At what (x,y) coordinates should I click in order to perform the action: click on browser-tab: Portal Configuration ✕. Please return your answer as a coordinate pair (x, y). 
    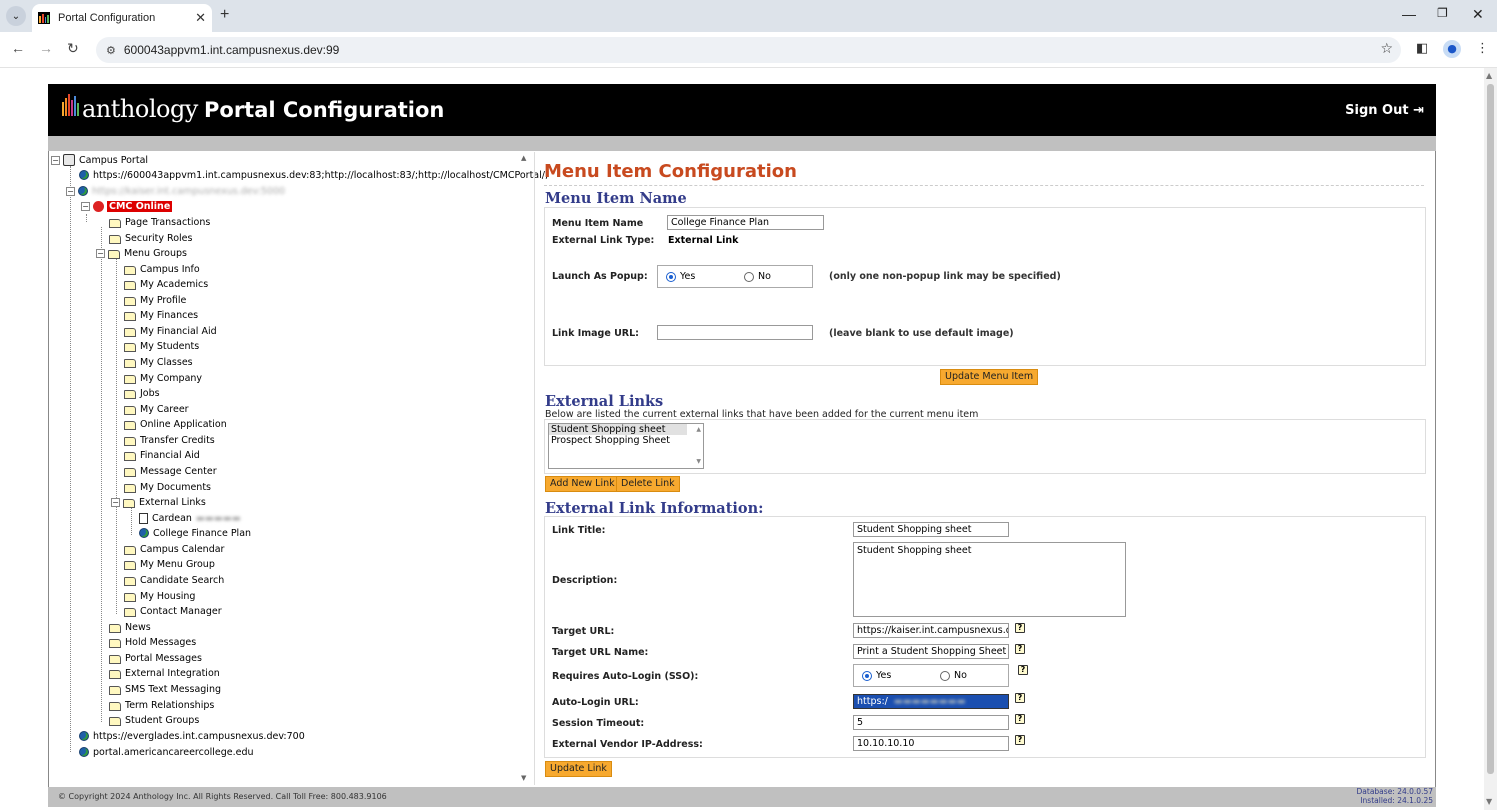
    Looking at the image, I should click on (122, 18).